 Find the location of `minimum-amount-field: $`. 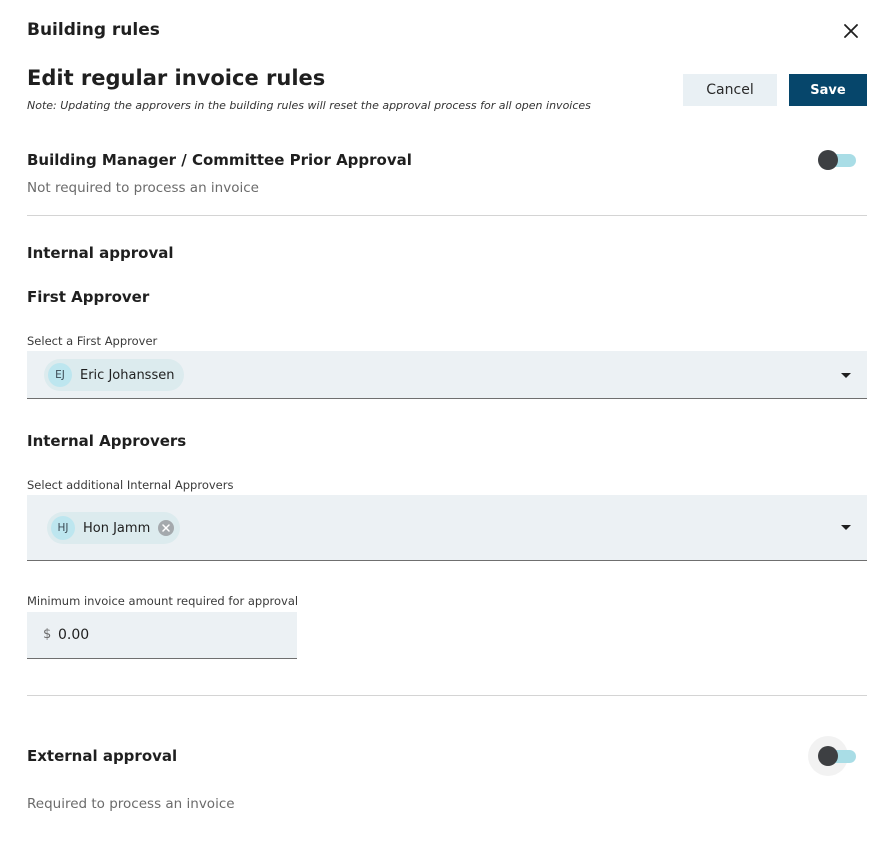

minimum-amount-field: $ is located at coordinates (162, 635).